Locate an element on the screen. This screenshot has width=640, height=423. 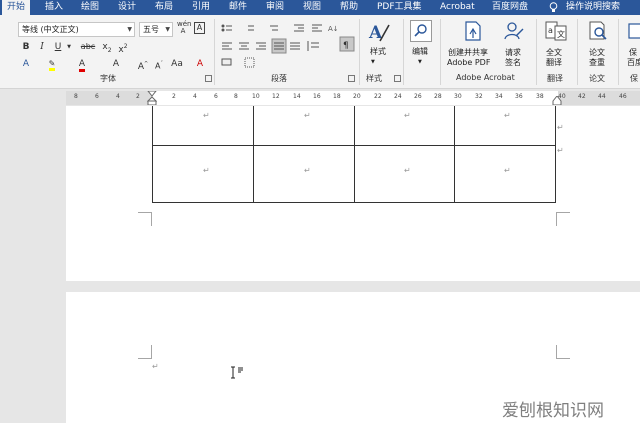
save-to-baidu-icon is located at coordinates (633, 31).